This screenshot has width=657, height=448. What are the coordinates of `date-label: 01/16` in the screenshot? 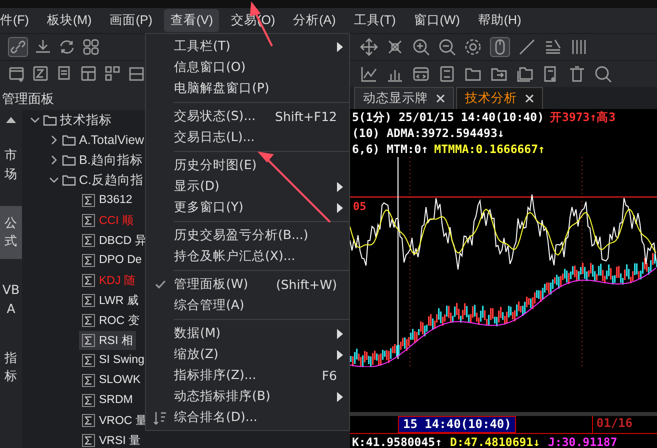 It's located at (612, 424).